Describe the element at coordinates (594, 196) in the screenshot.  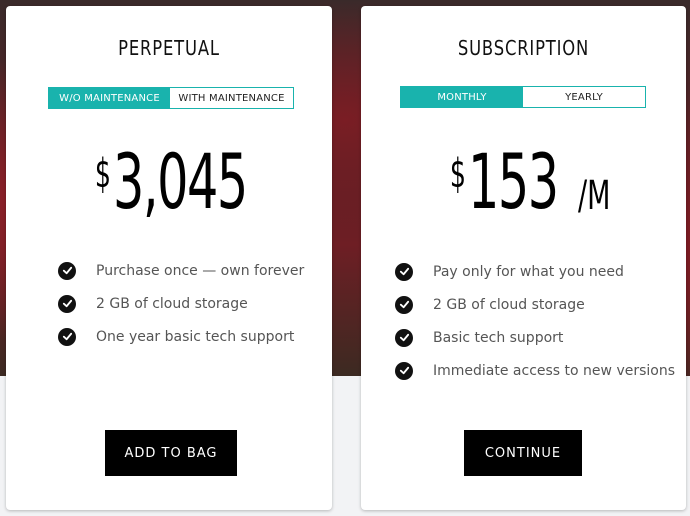
I see `price-period: /M` at that location.